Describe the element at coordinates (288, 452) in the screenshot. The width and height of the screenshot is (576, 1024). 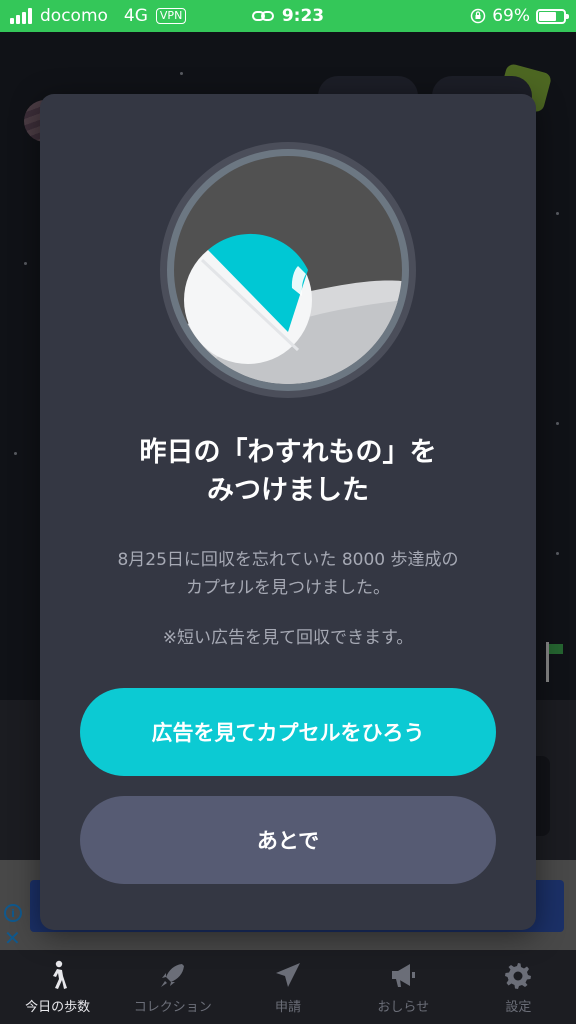
I see `dialog-title-line: 昨日の「わすれもの」を` at that location.